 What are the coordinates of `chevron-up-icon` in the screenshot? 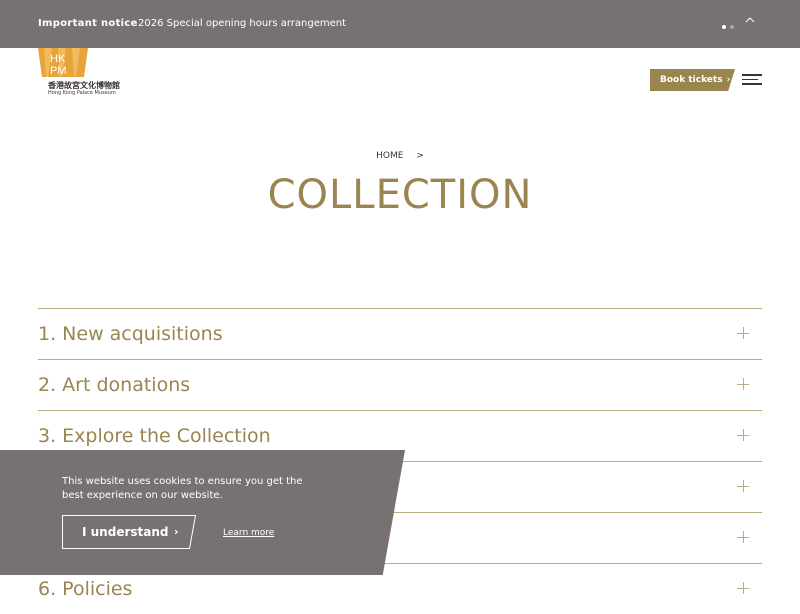 It's located at (750, 20).